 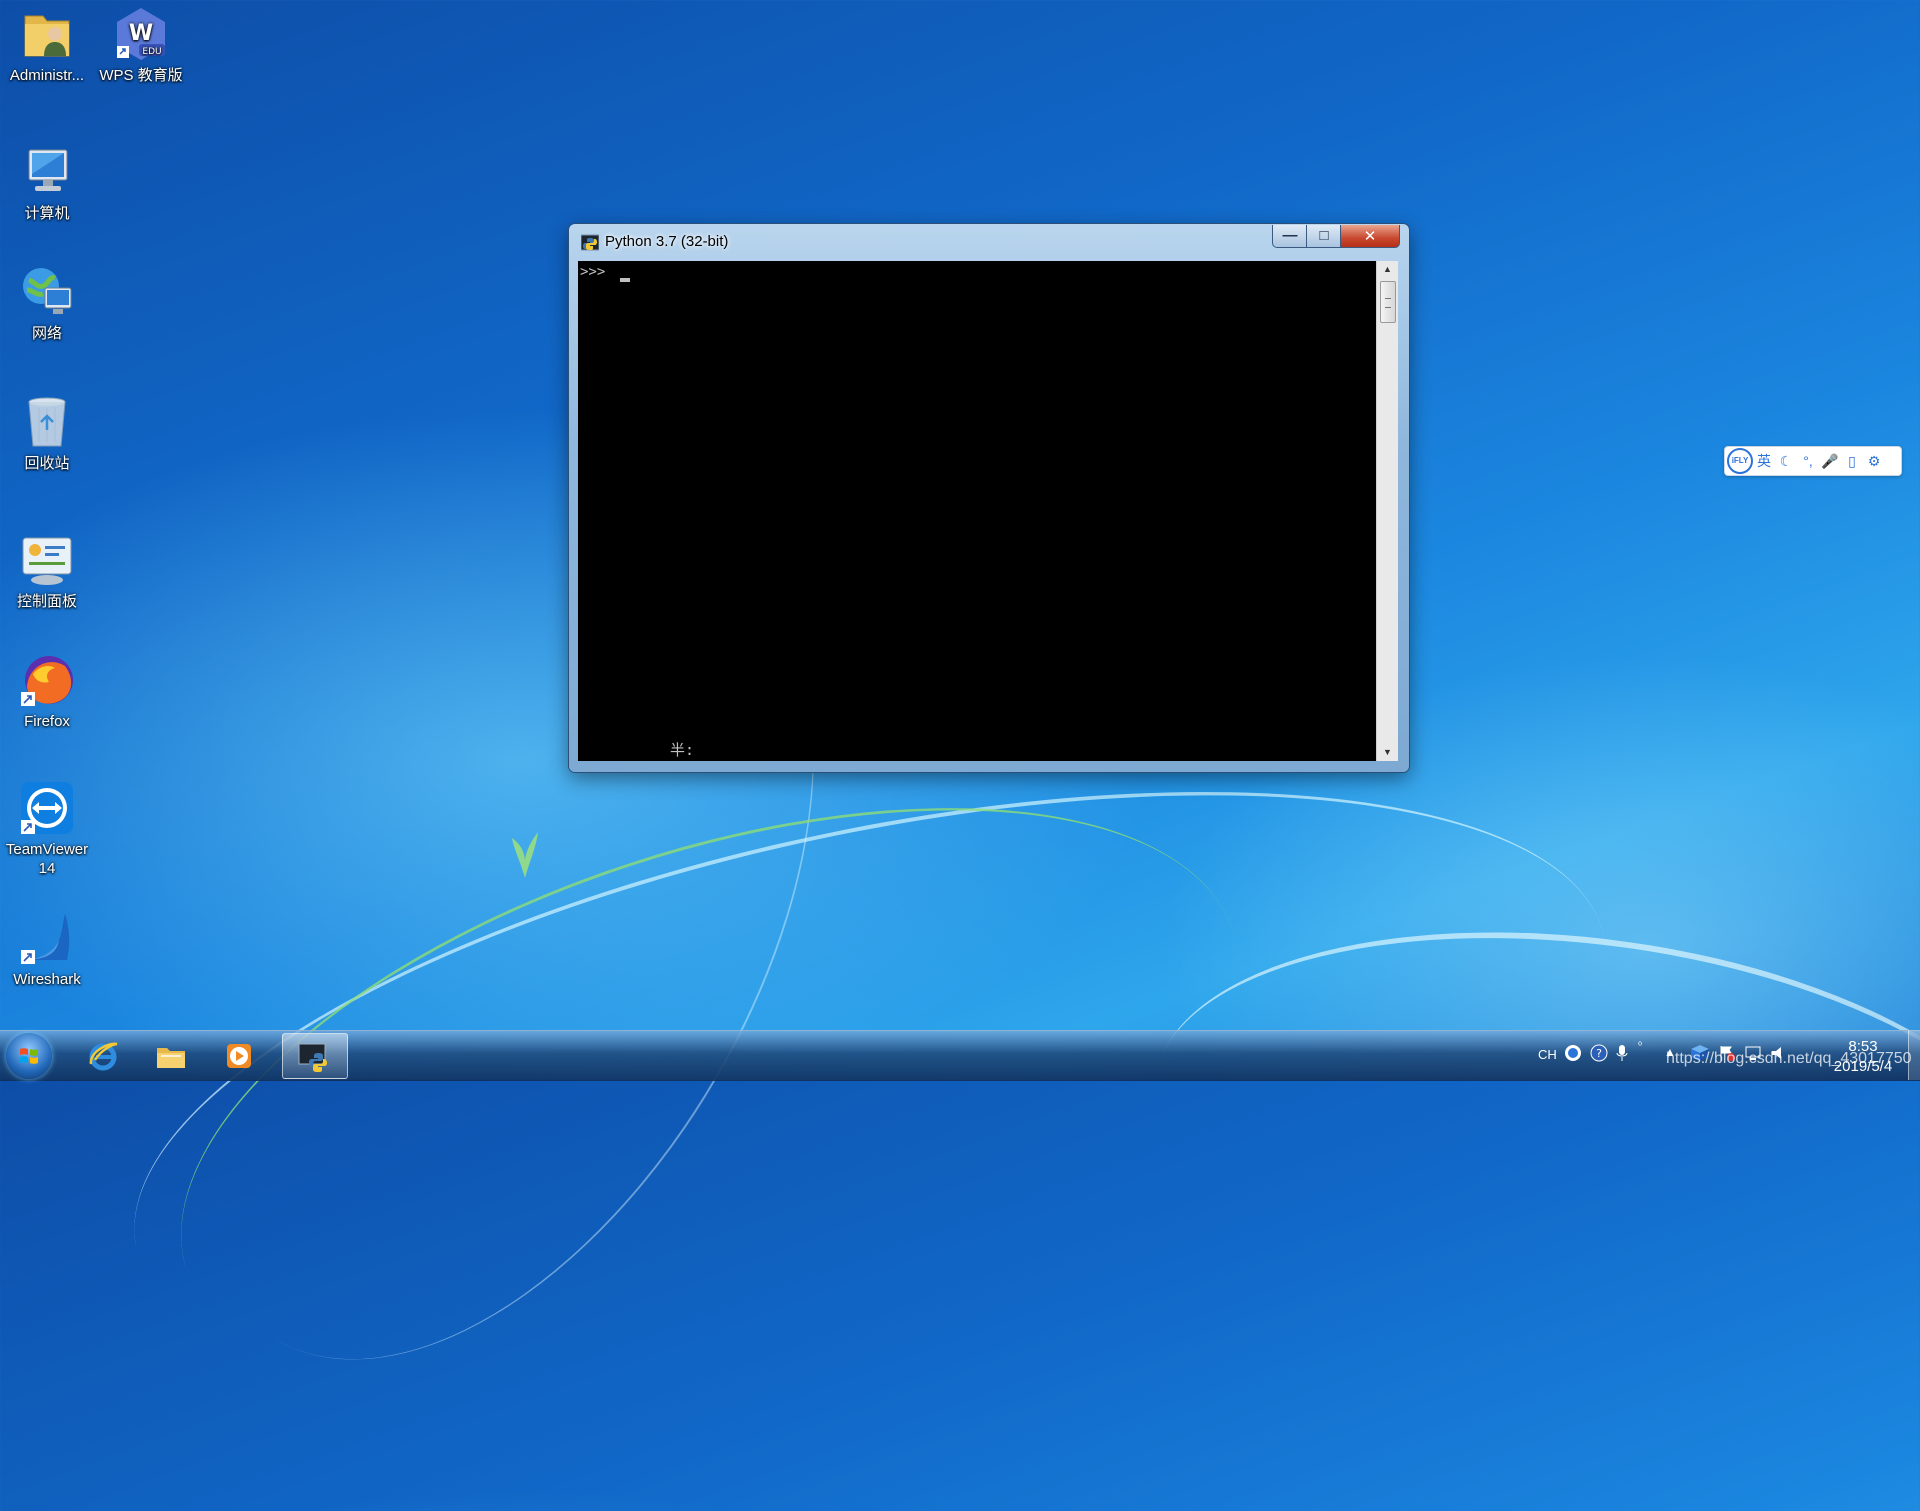 What do you see at coordinates (47, 721) in the screenshot?
I see `desktop-icon-label: Firefox` at bounding box center [47, 721].